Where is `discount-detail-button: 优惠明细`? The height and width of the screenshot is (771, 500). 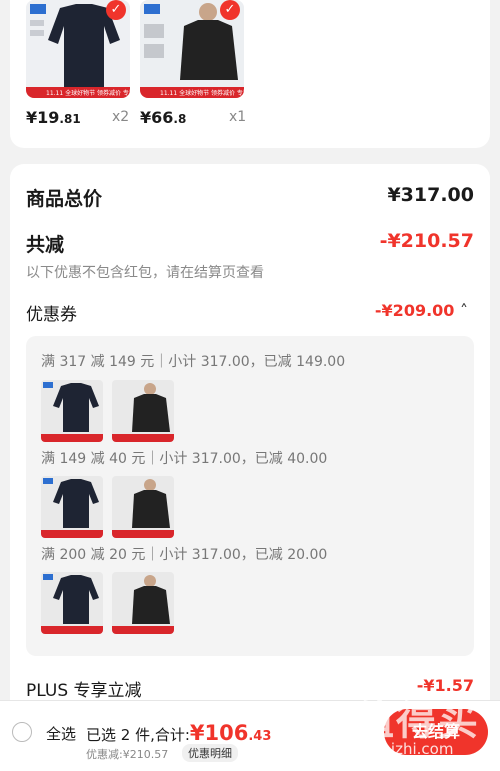
discount-detail-button: 优惠明细 is located at coordinates (210, 753).